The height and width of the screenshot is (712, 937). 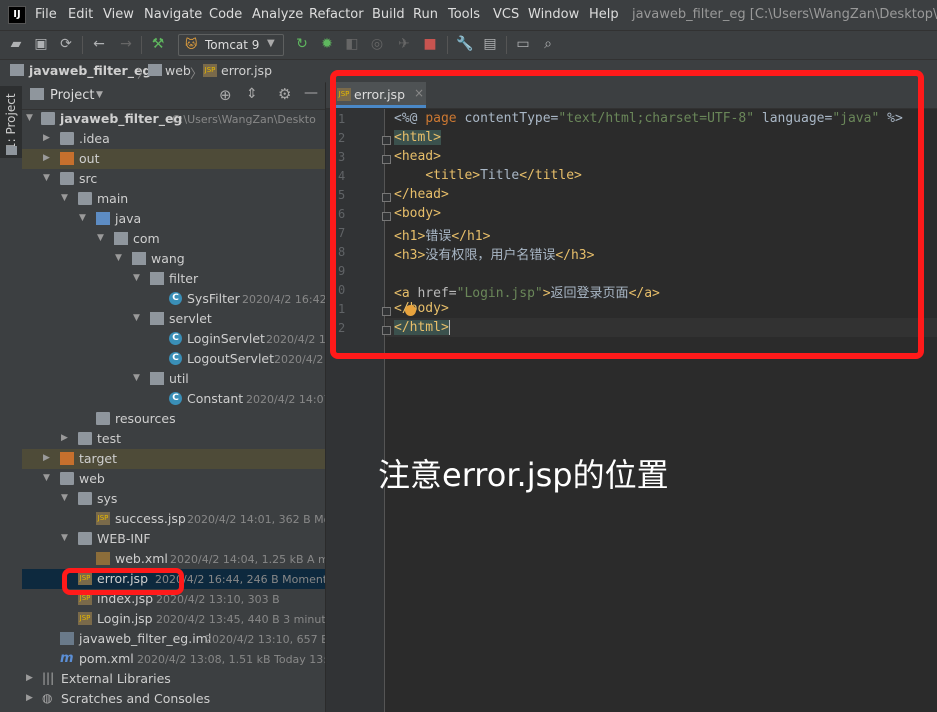 What do you see at coordinates (311, 93) in the screenshot?
I see `hide-icon: —` at bounding box center [311, 93].